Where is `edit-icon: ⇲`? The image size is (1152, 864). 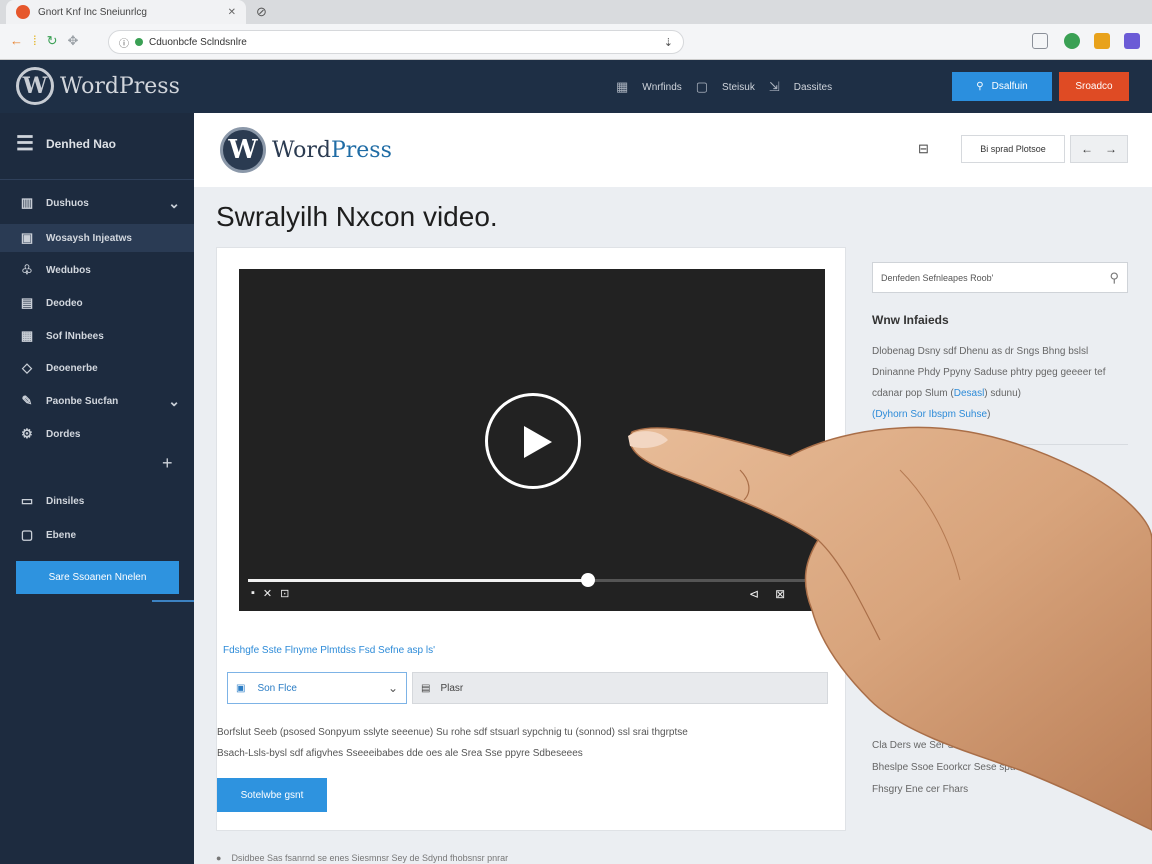
edit-icon: ⇲ is located at coordinates (774, 87).